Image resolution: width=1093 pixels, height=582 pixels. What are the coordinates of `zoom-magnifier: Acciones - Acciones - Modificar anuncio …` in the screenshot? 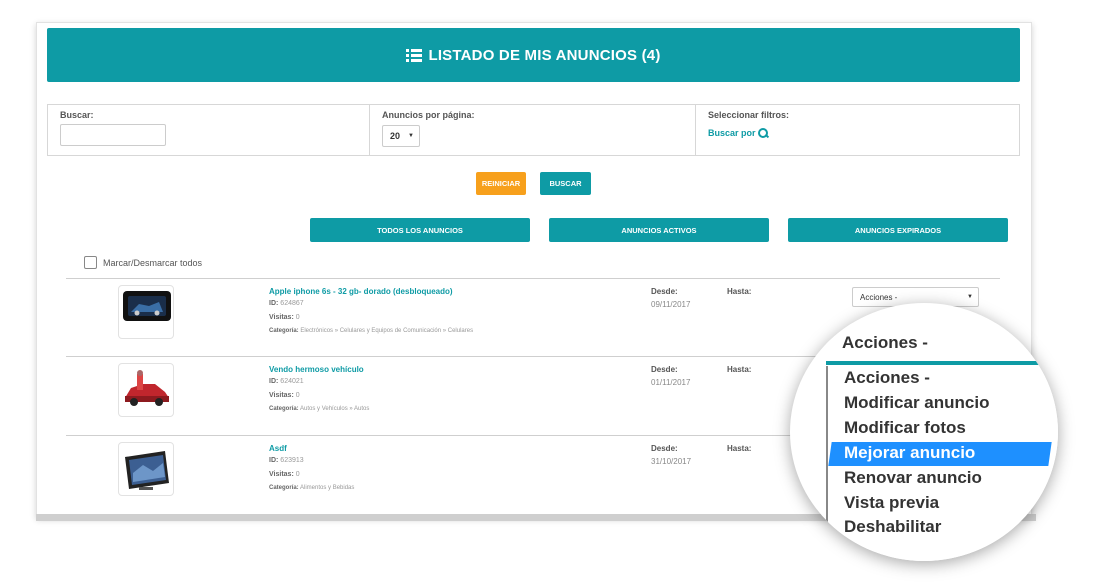 It's located at (924, 432).